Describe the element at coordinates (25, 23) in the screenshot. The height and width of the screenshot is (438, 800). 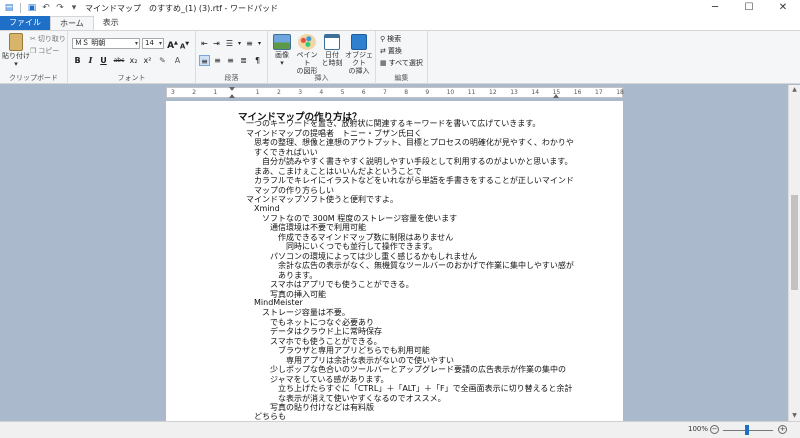
I see `tab-file: ファイル` at that location.